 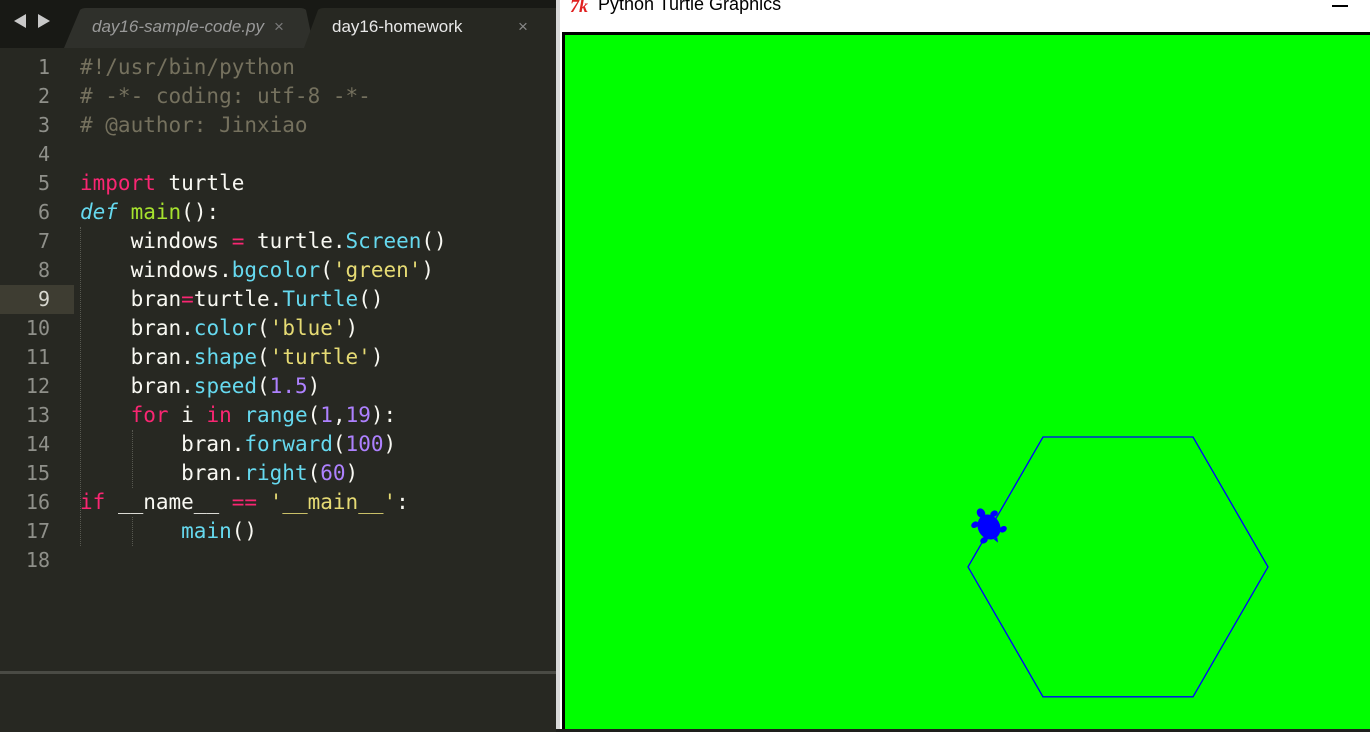 I want to click on code-text: bran.shape('turtle'), so click(x=232, y=357).